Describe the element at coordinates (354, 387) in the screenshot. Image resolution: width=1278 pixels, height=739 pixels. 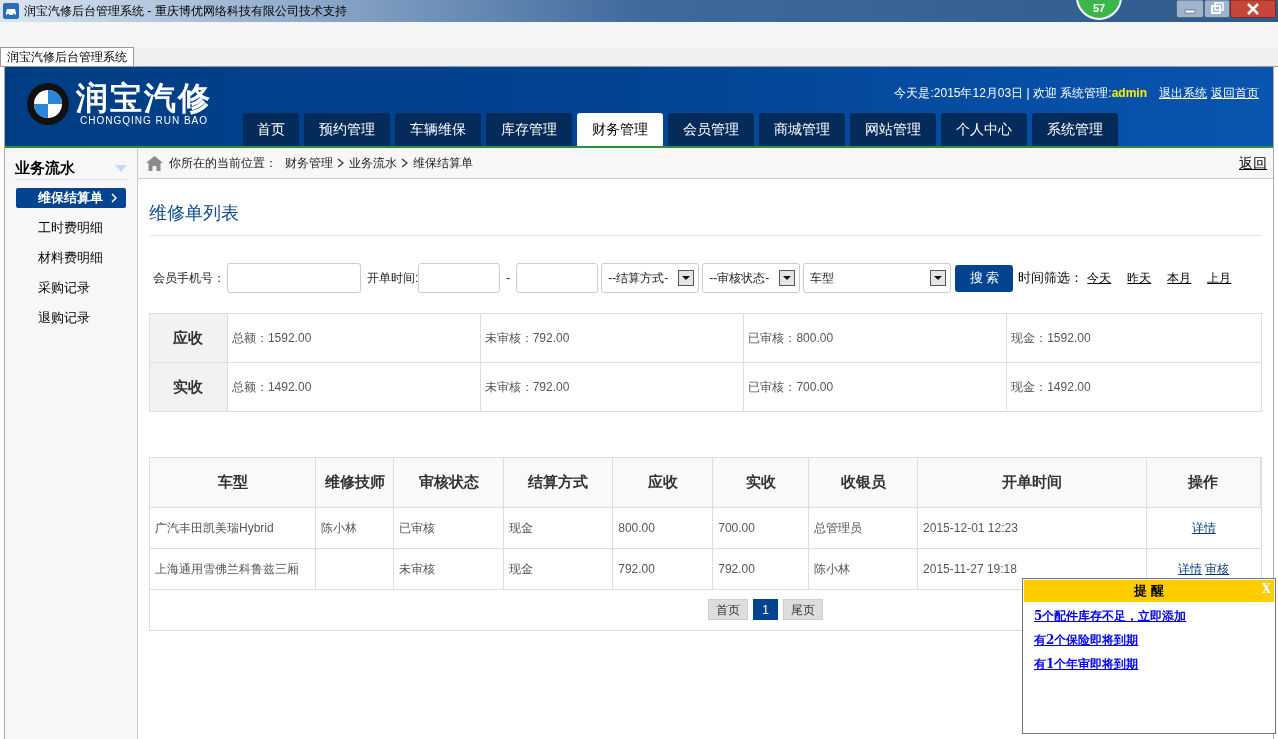
I see `summary-cell: 总额：1492.00` at that location.